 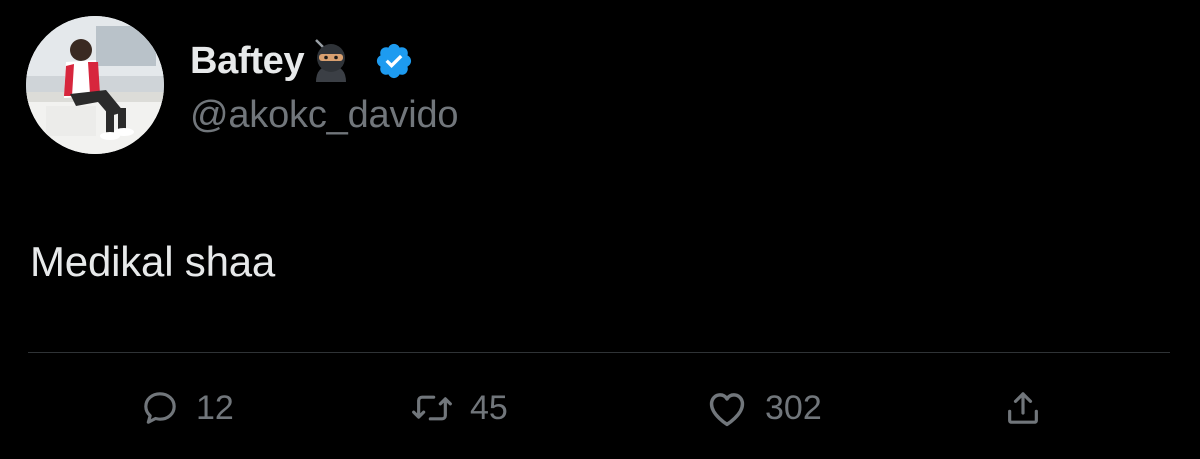 I want to click on share-upload-icon, so click(x=1023, y=408).